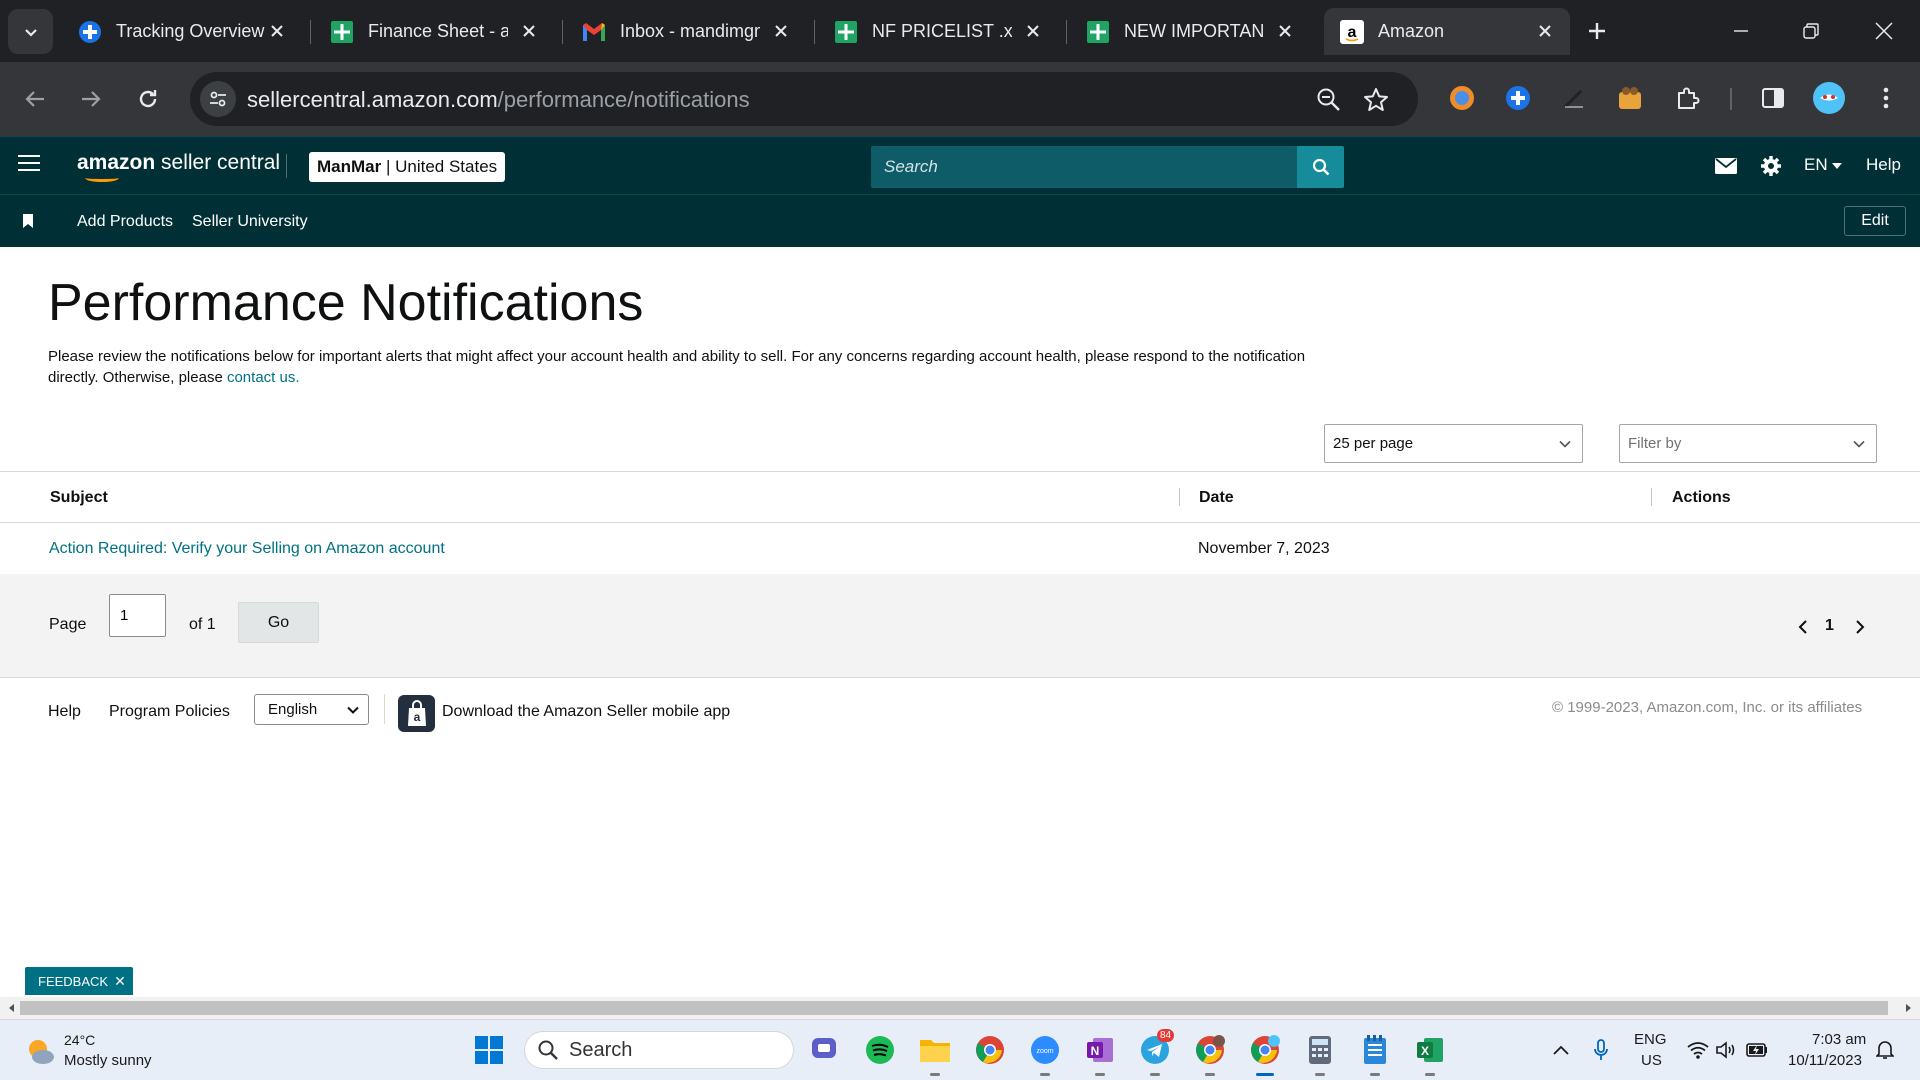  Describe the element at coordinates (1741, 31) in the screenshot. I see `minimize-button` at that location.